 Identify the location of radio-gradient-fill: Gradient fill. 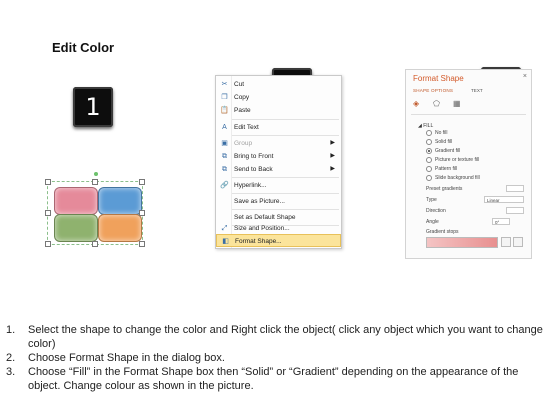
(443, 151).